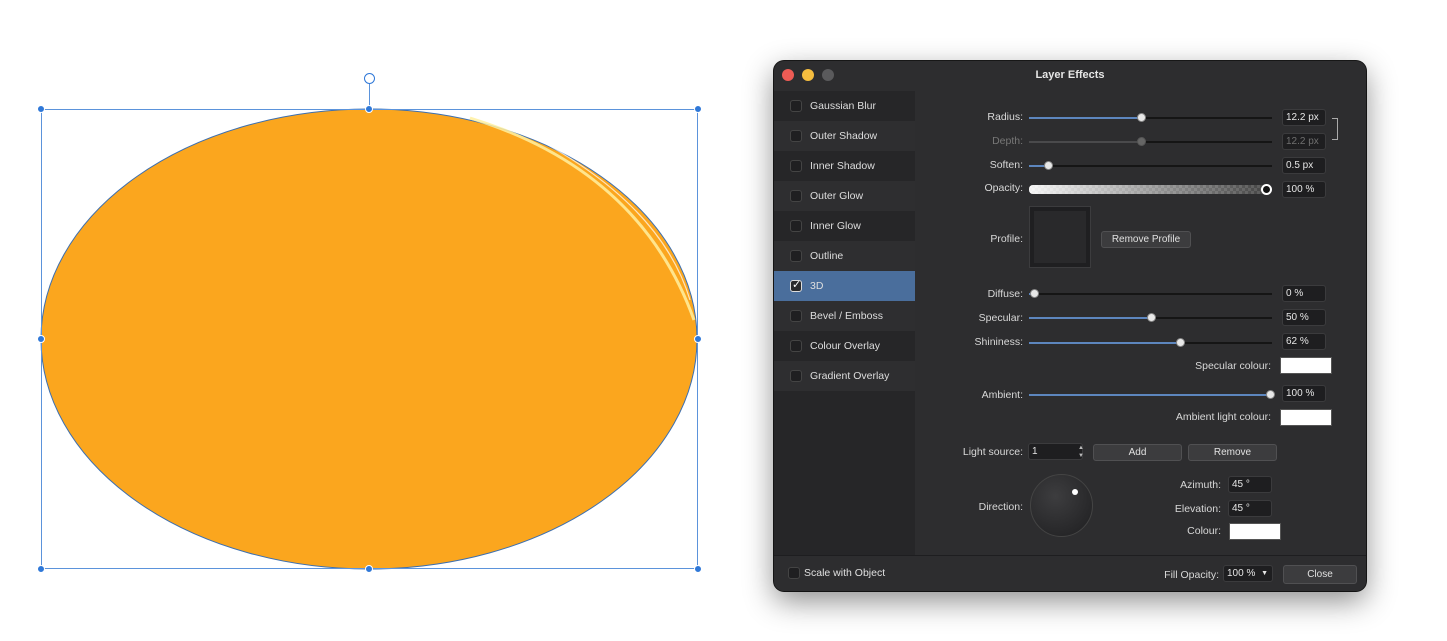 Image resolution: width=1447 pixels, height=641 pixels. I want to click on effect-label: Outer Glow, so click(837, 196).